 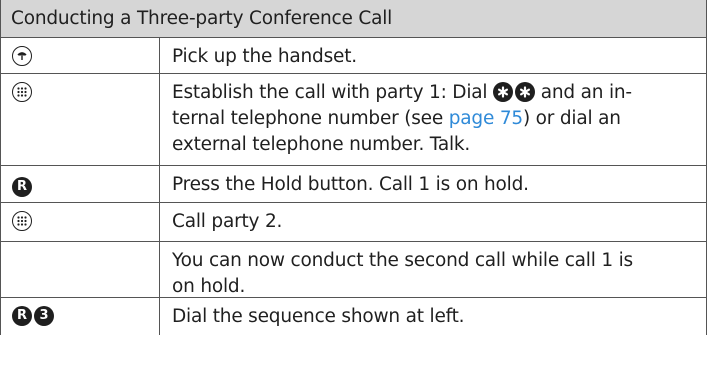 What do you see at coordinates (318, 316) in the screenshot?
I see `instruction-text: Dial the sequence shown at left.` at bounding box center [318, 316].